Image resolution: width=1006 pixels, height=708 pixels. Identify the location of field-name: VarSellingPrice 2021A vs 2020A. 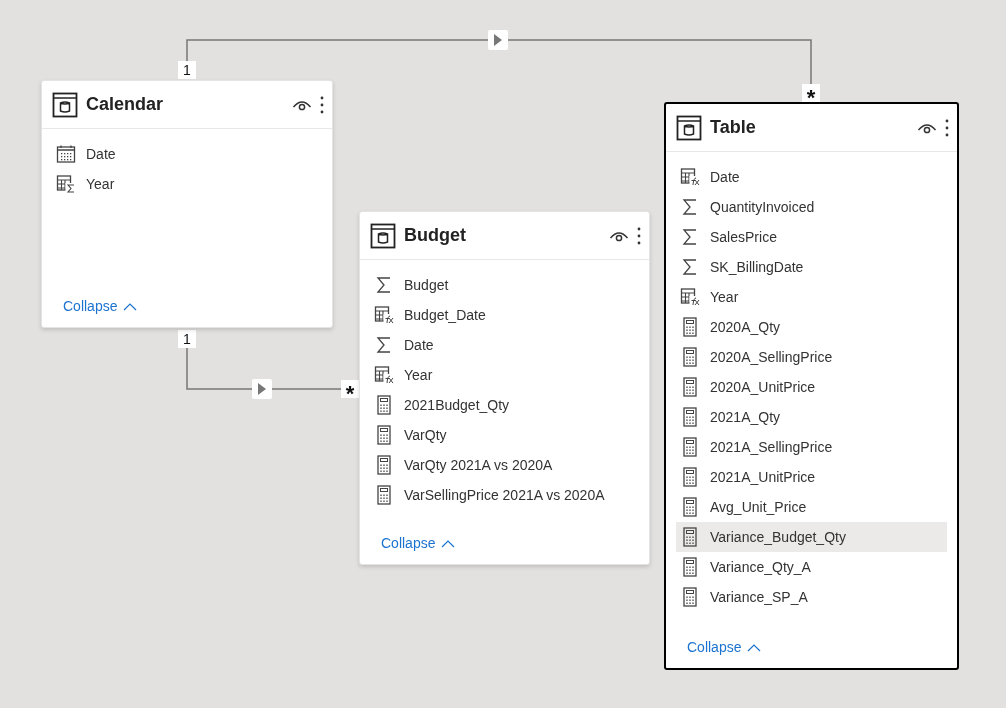
(504, 495).